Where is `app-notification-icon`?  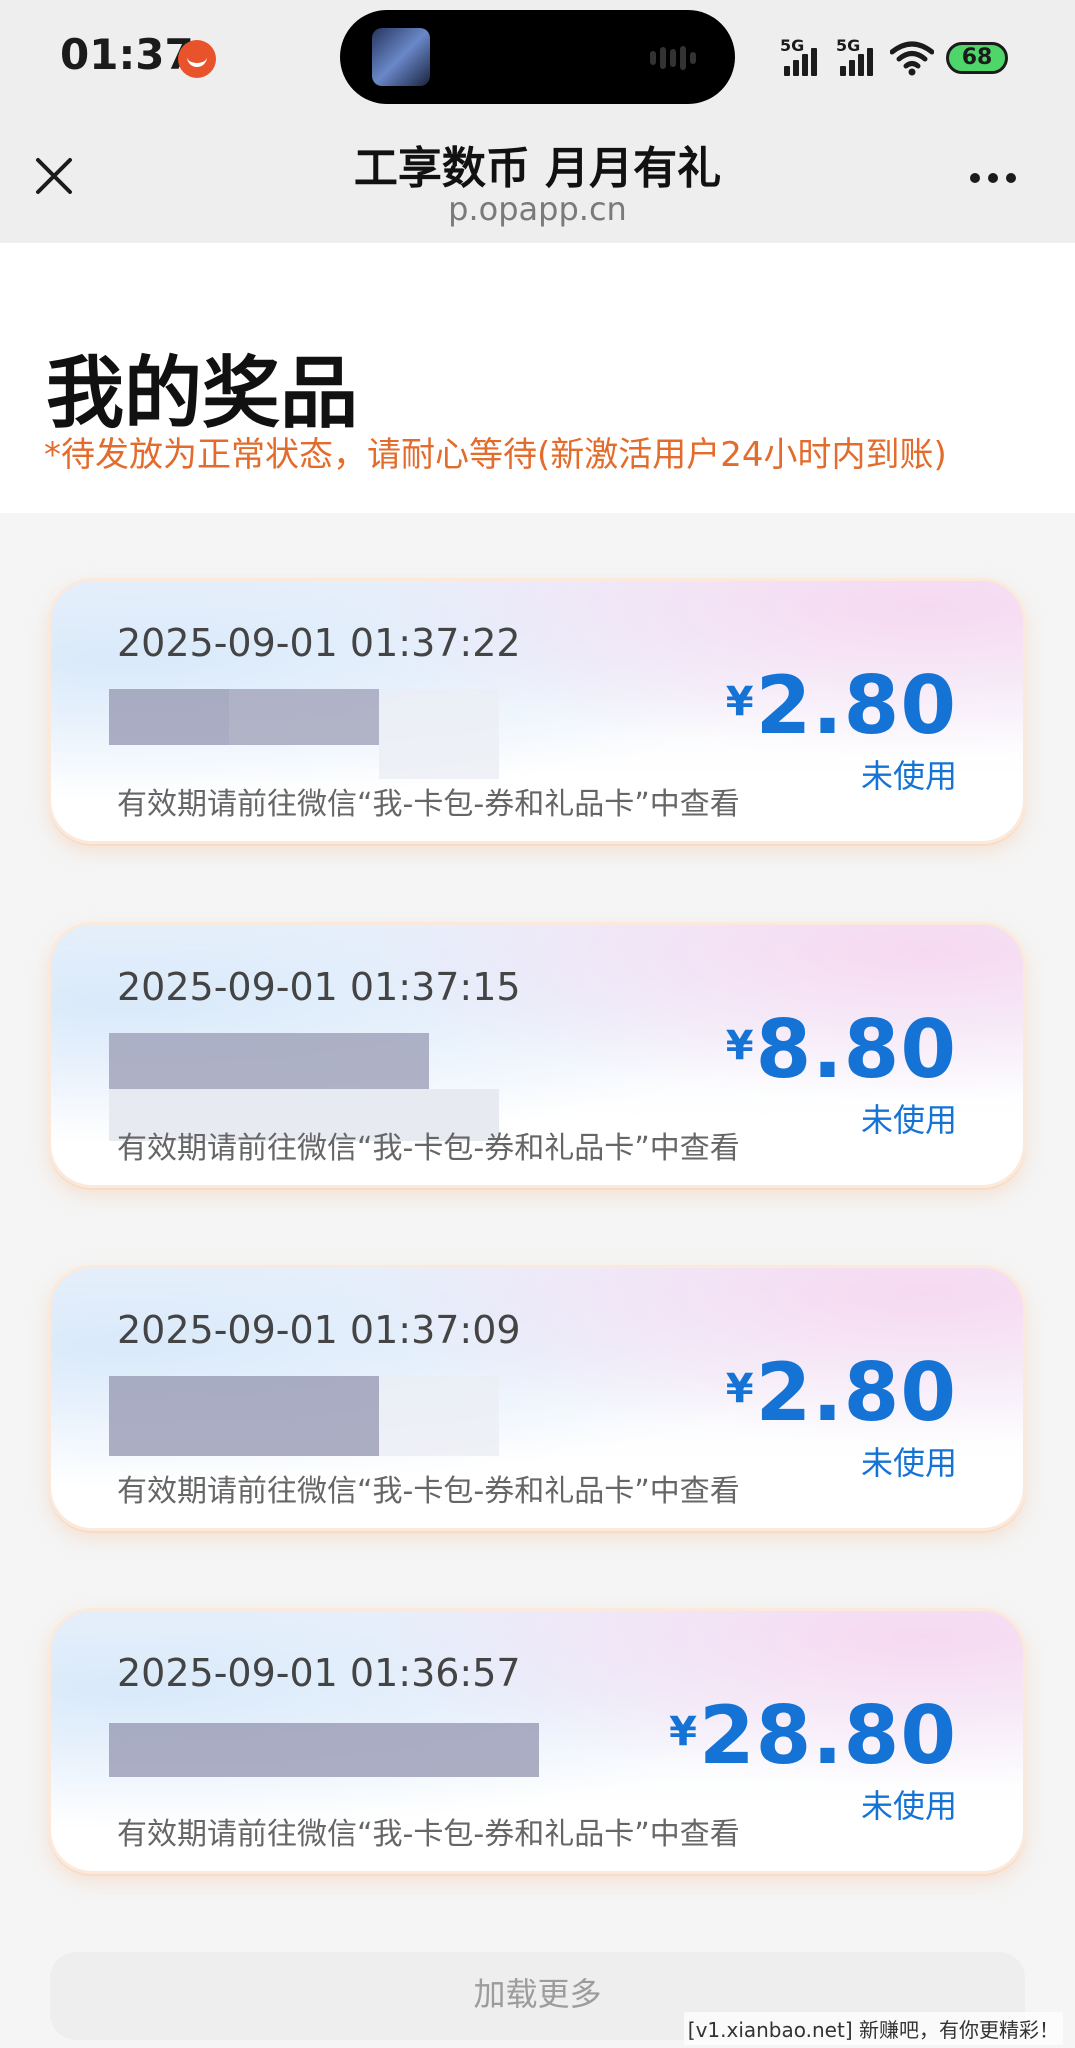
app-notification-icon is located at coordinates (197, 59).